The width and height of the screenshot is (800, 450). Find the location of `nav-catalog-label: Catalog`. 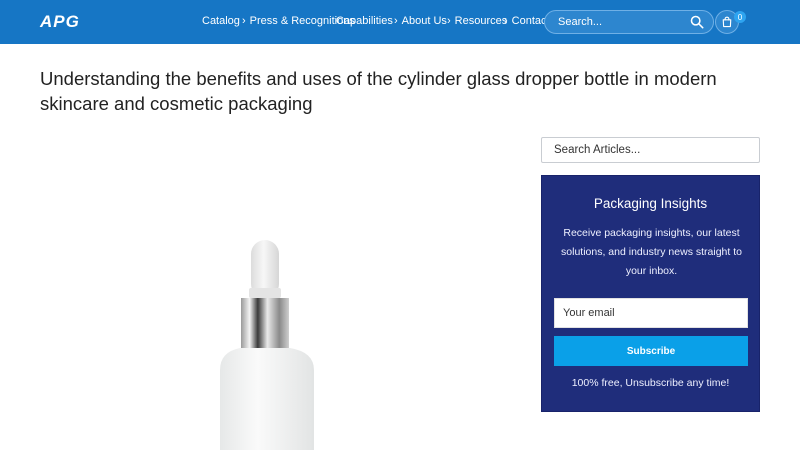

nav-catalog-label: Catalog is located at coordinates (221, 21).